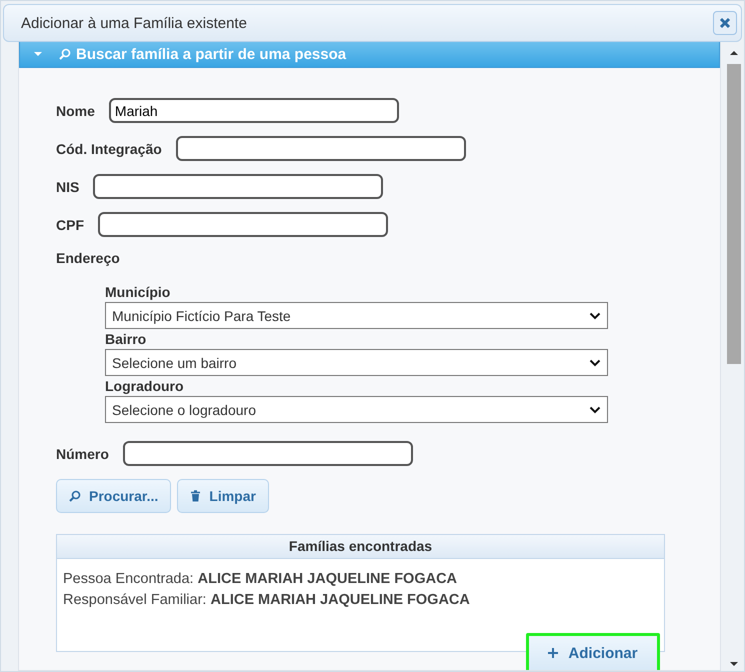  I want to click on close-icon, so click(725, 23).